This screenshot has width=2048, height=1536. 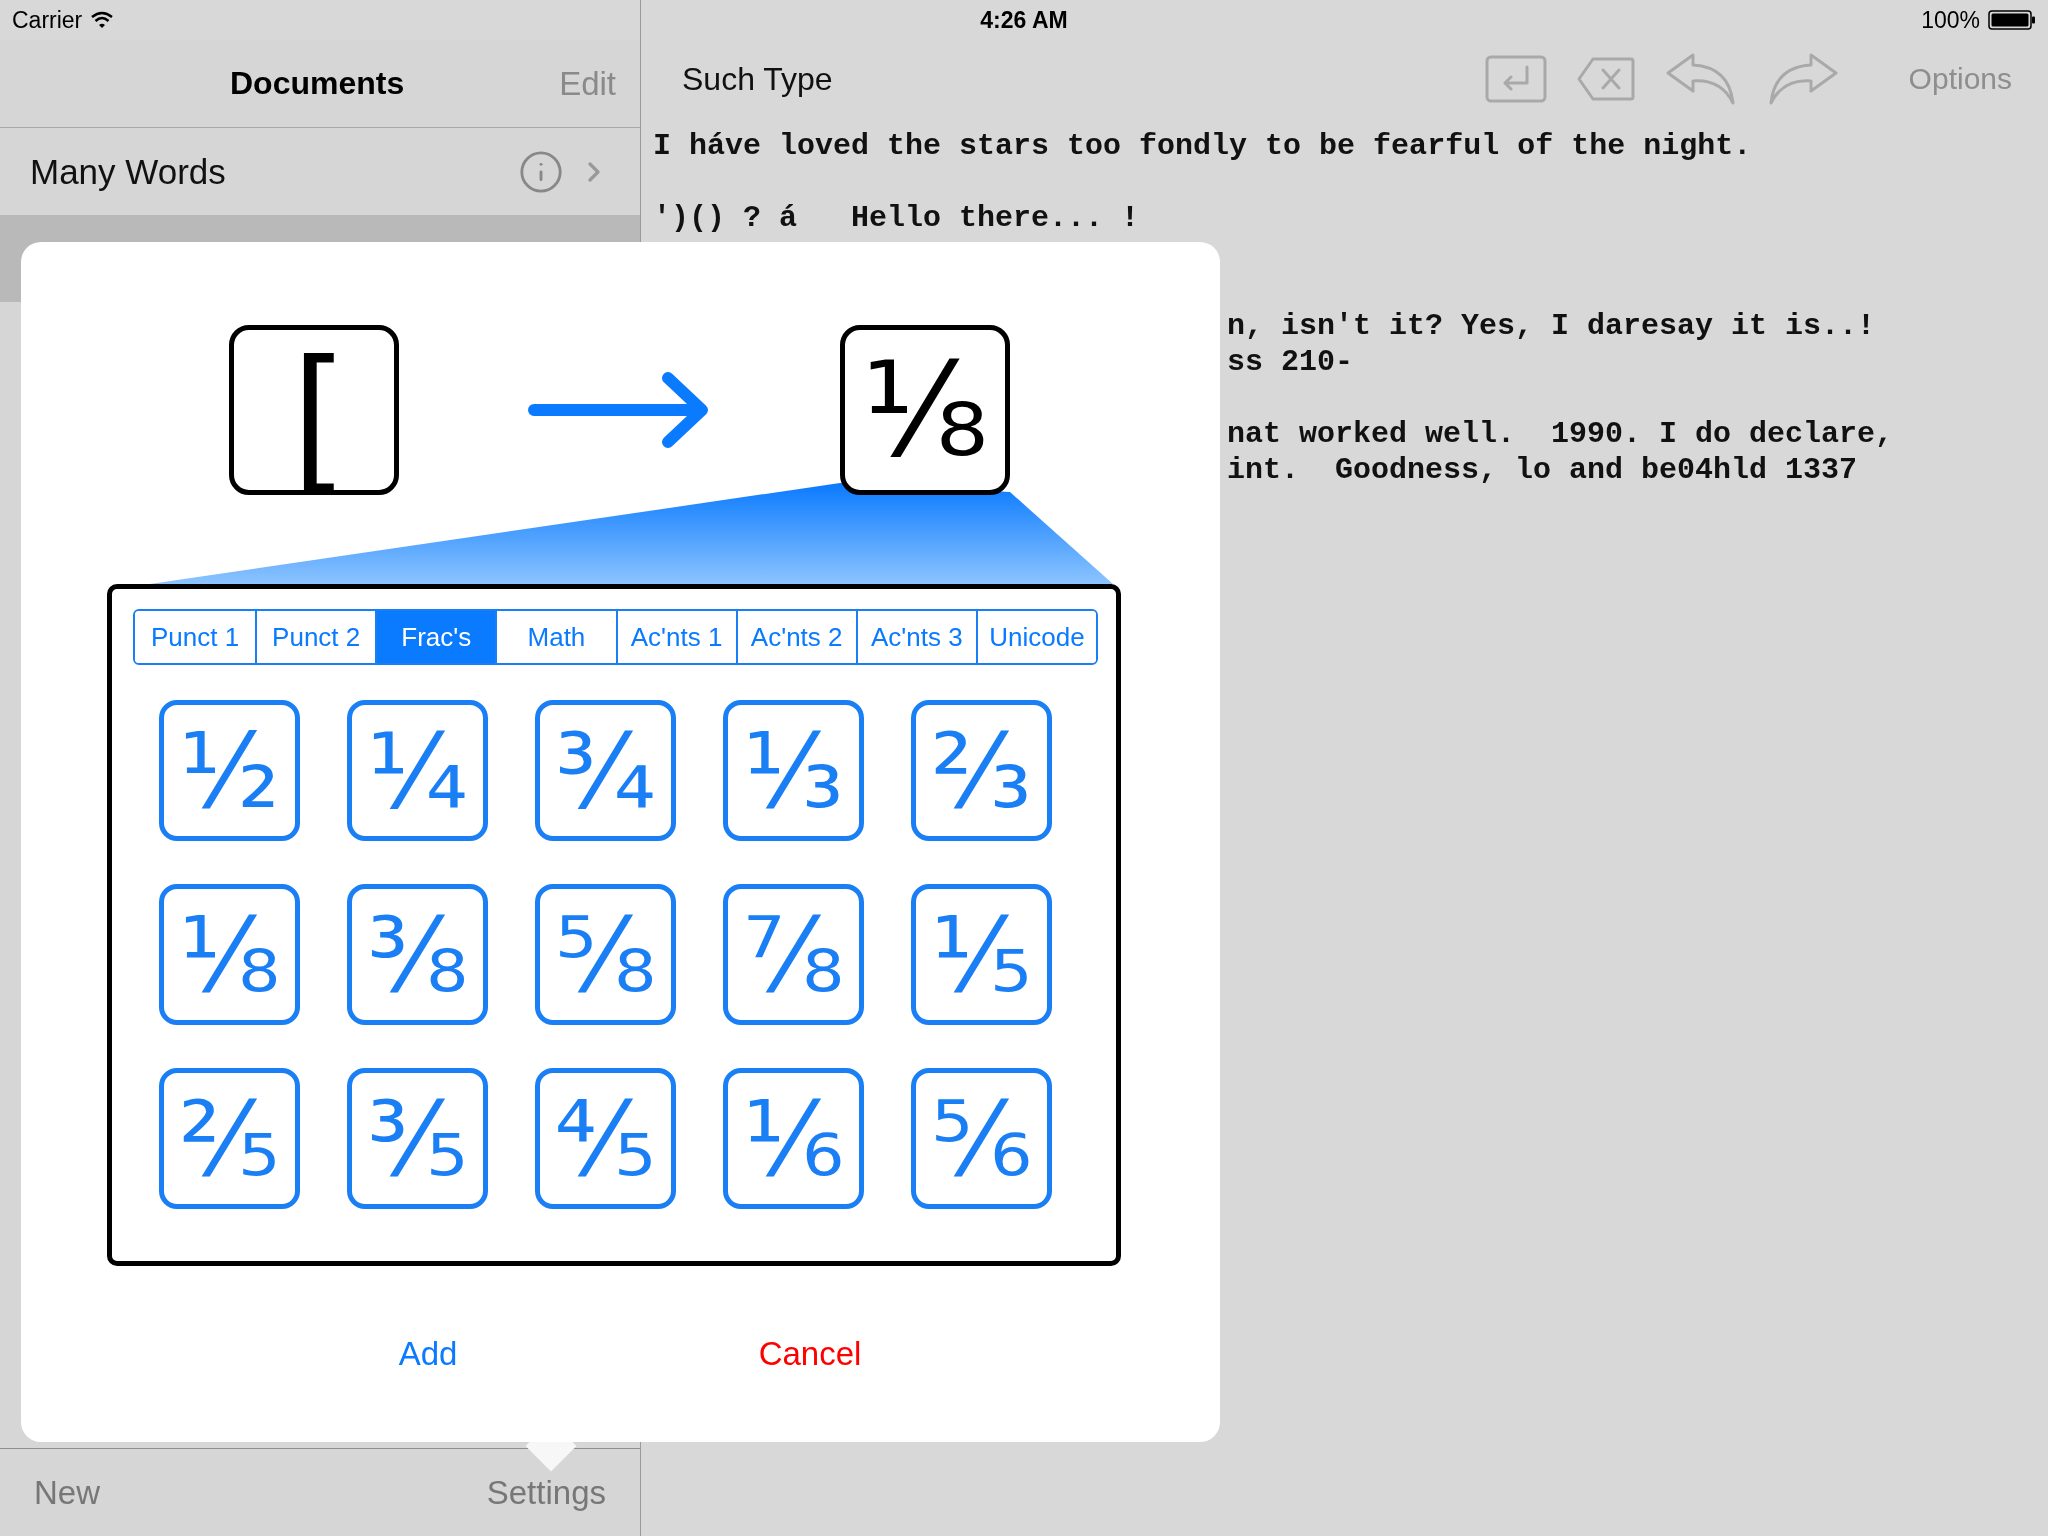 I want to click on text-line: ss 210-, so click(x=1291, y=362).